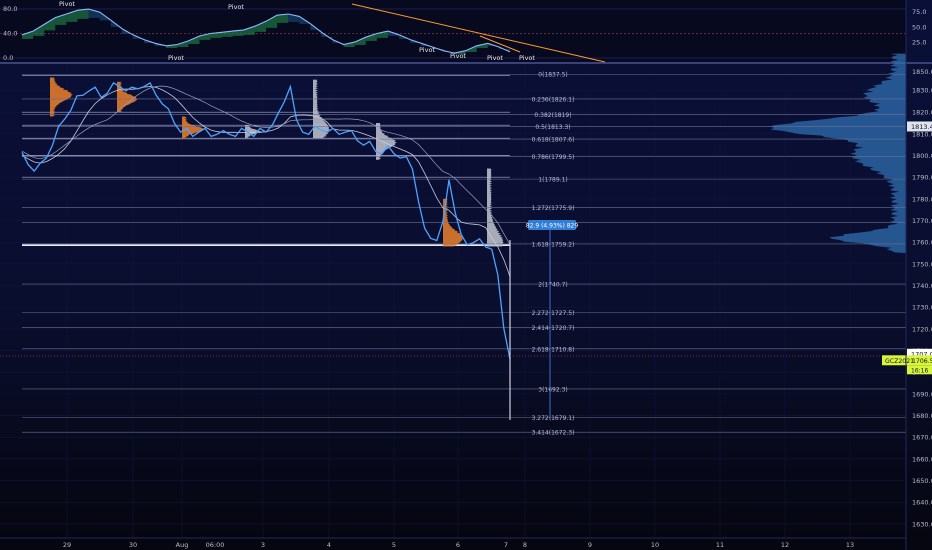 The height and width of the screenshot is (550, 932). Describe the element at coordinates (922, 503) in the screenshot. I see `price-tick-label: 1640.0` at that location.